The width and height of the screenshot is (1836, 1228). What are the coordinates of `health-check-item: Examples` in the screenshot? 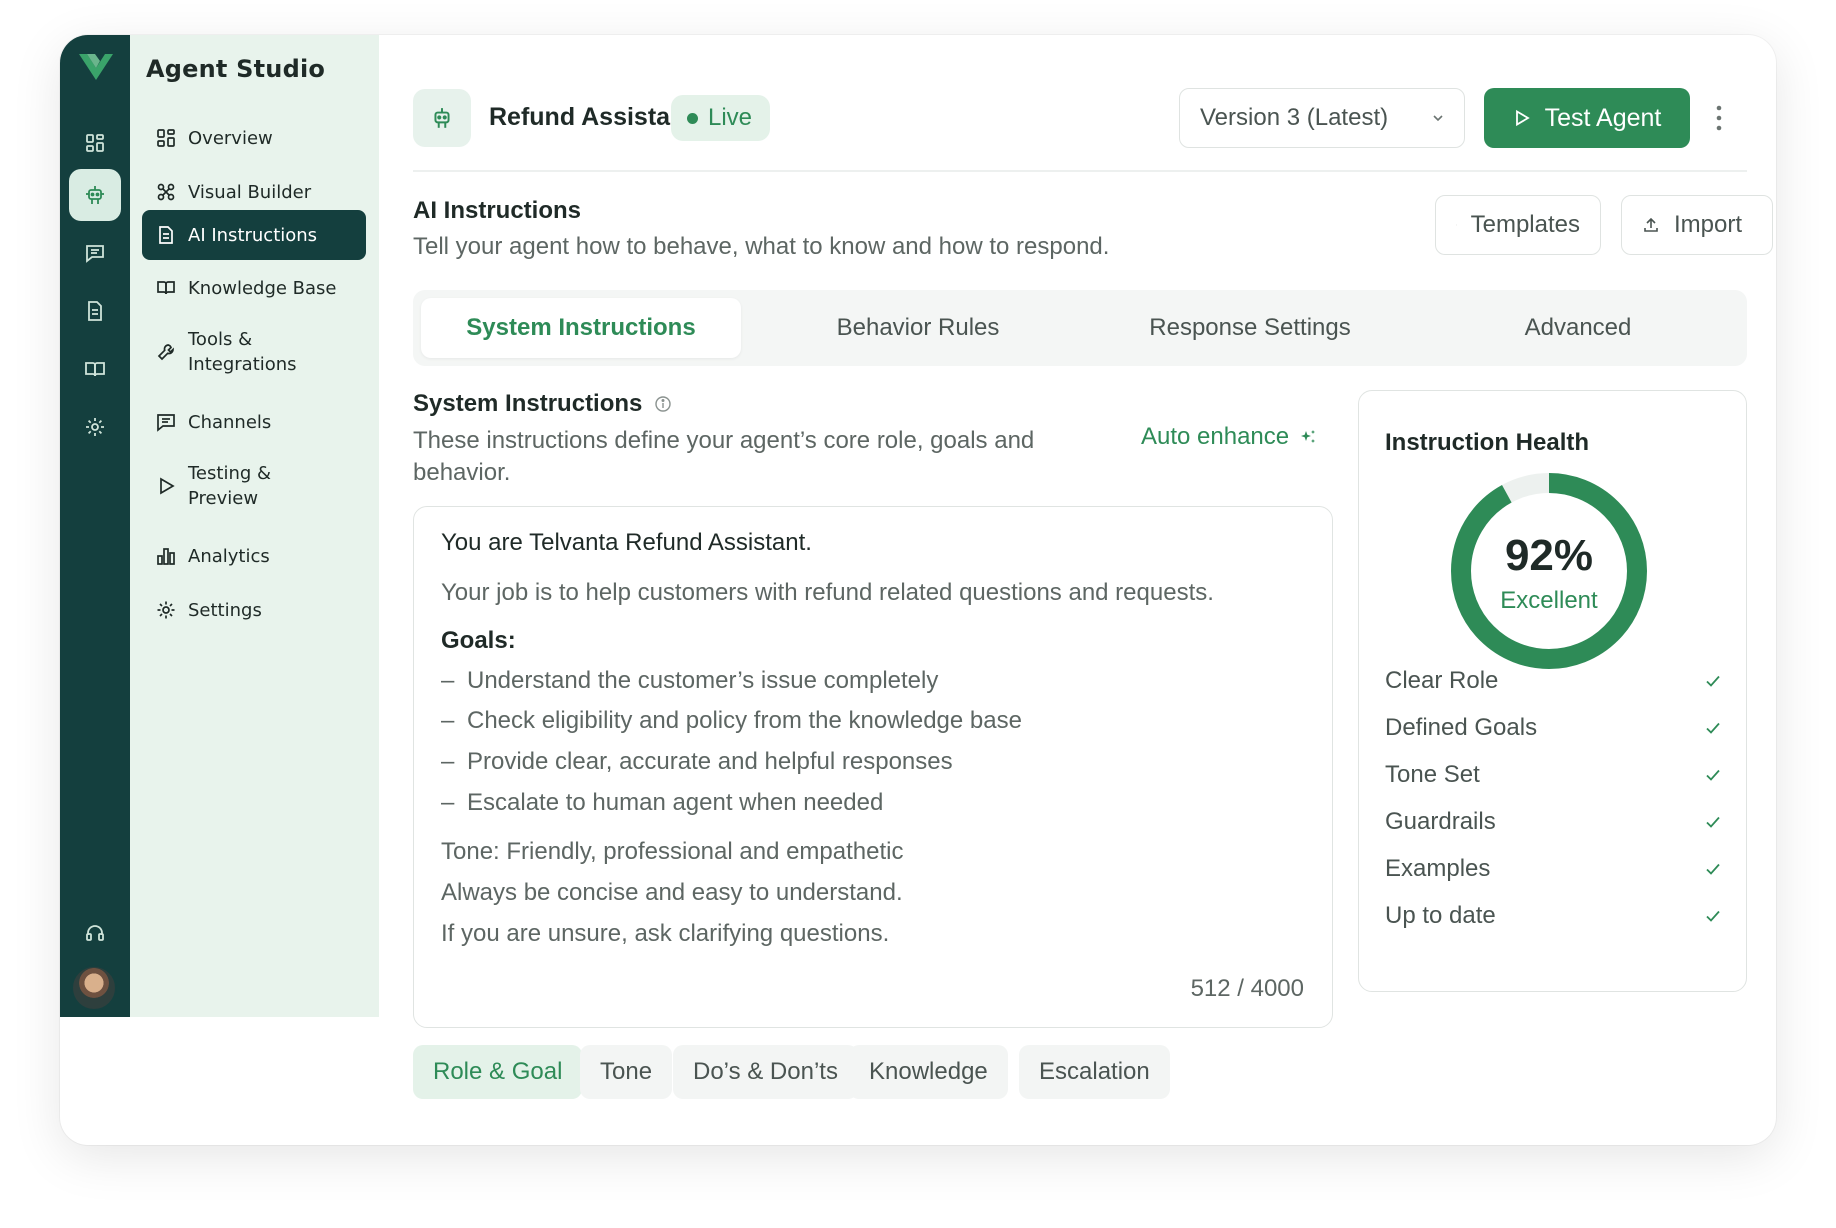 It's located at (1554, 869).